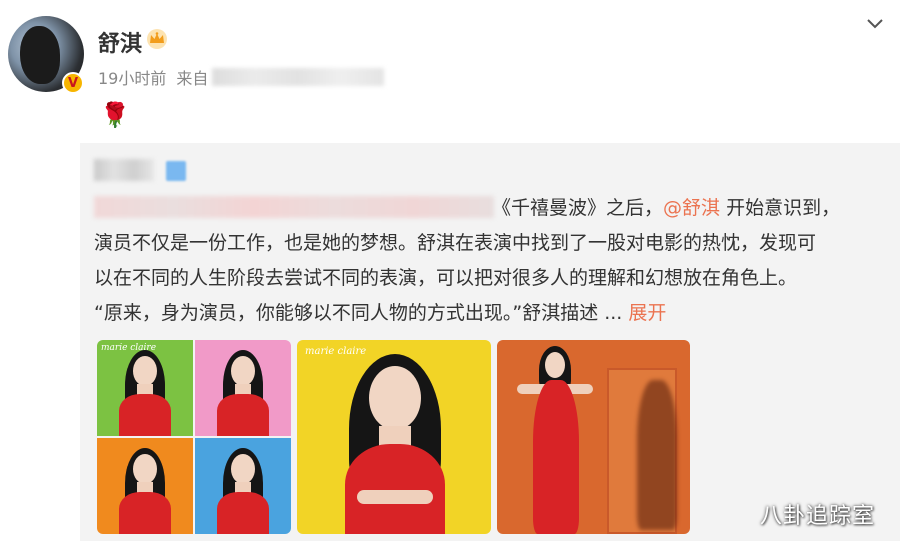 The image size is (900, 541). Describe the element at coordinates (593, 437) in the screenshot. I see `photo-red-gown` at that location.